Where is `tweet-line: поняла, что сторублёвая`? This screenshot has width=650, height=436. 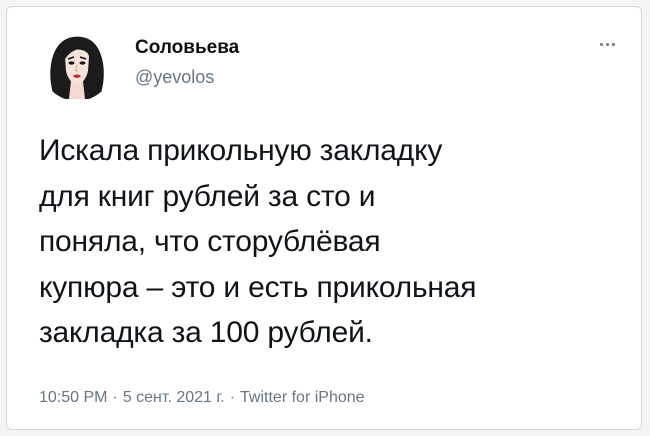 tweet-line: поняла, что сторублёвая is located at coordinates (210, 241).